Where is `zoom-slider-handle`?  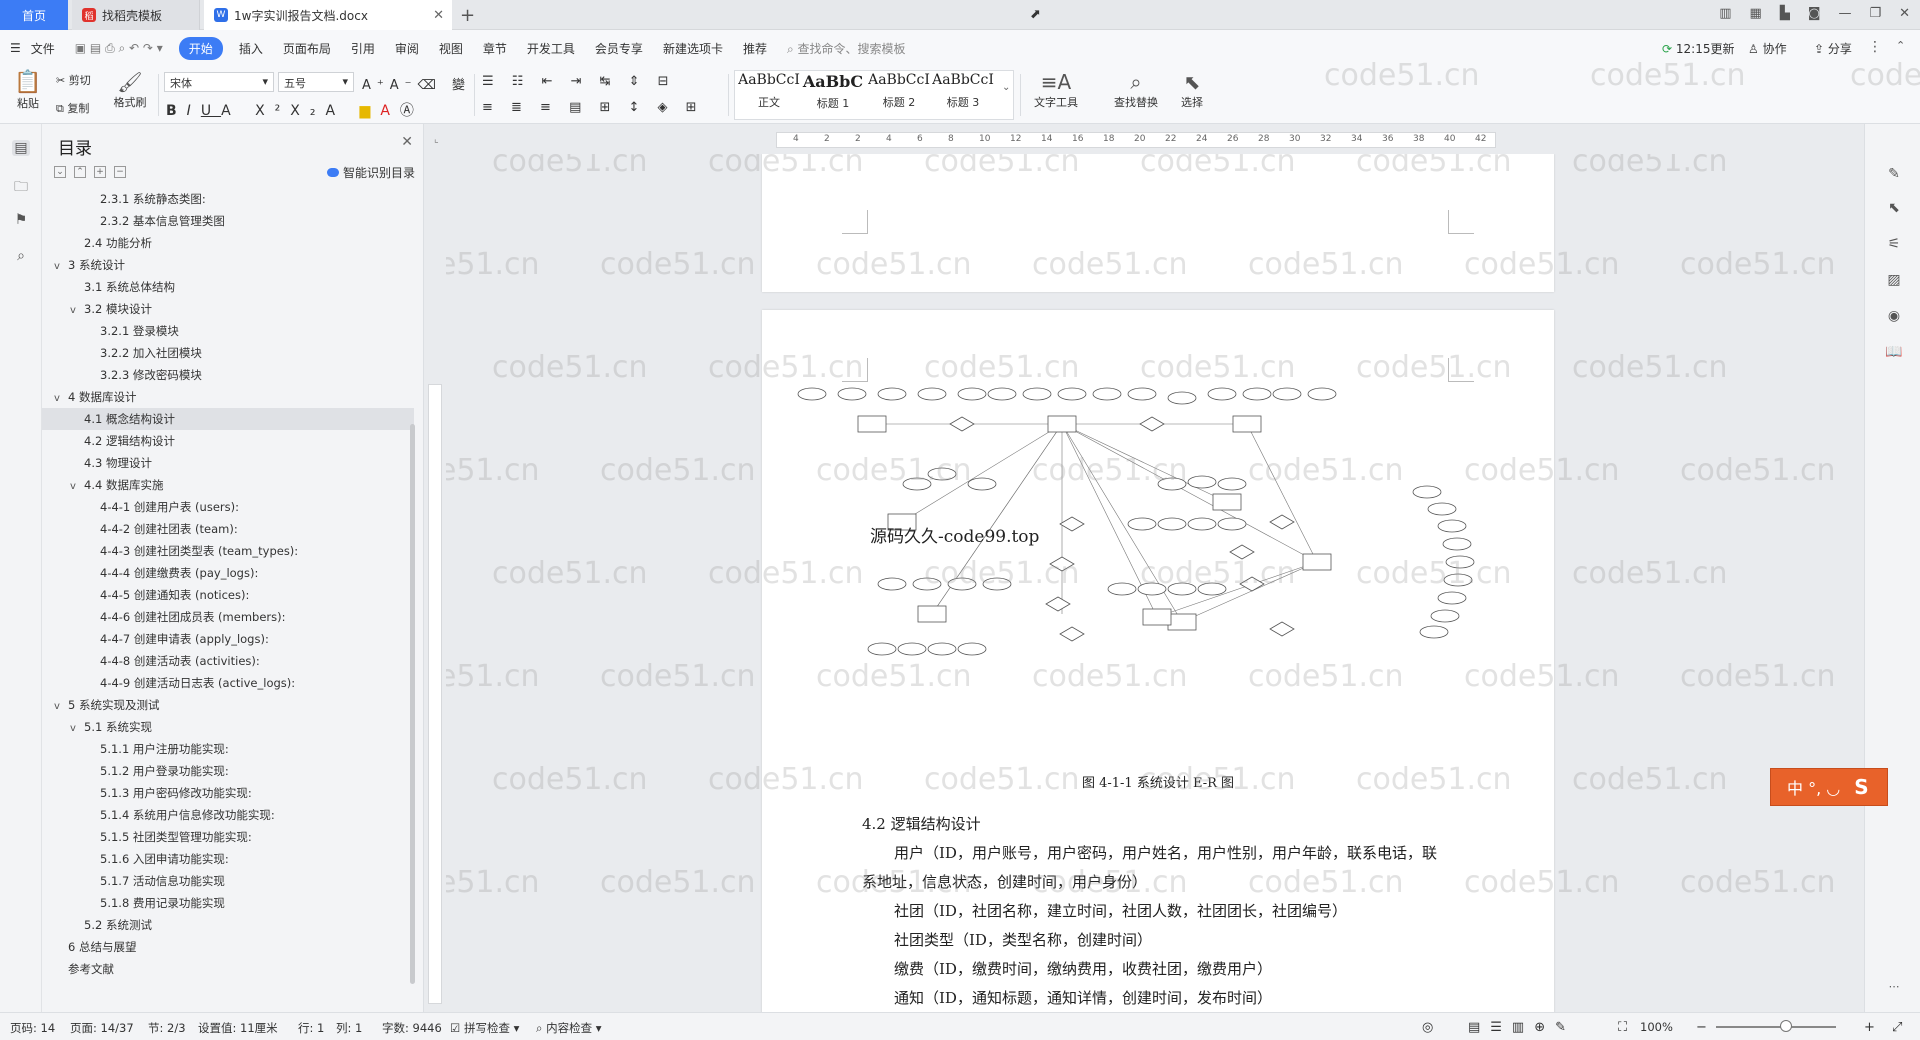
zoom-slider-handle is located at coordinates (1786, 1026).